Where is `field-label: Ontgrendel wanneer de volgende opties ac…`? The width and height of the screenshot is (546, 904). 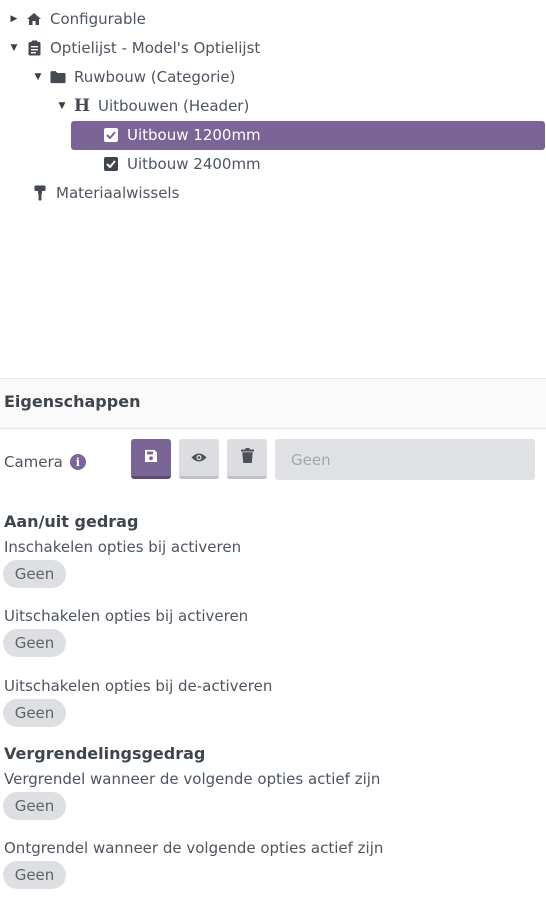
field-label: Ontgrendel wanneer de volgende opties ac… is located at coordinates (194, 848).